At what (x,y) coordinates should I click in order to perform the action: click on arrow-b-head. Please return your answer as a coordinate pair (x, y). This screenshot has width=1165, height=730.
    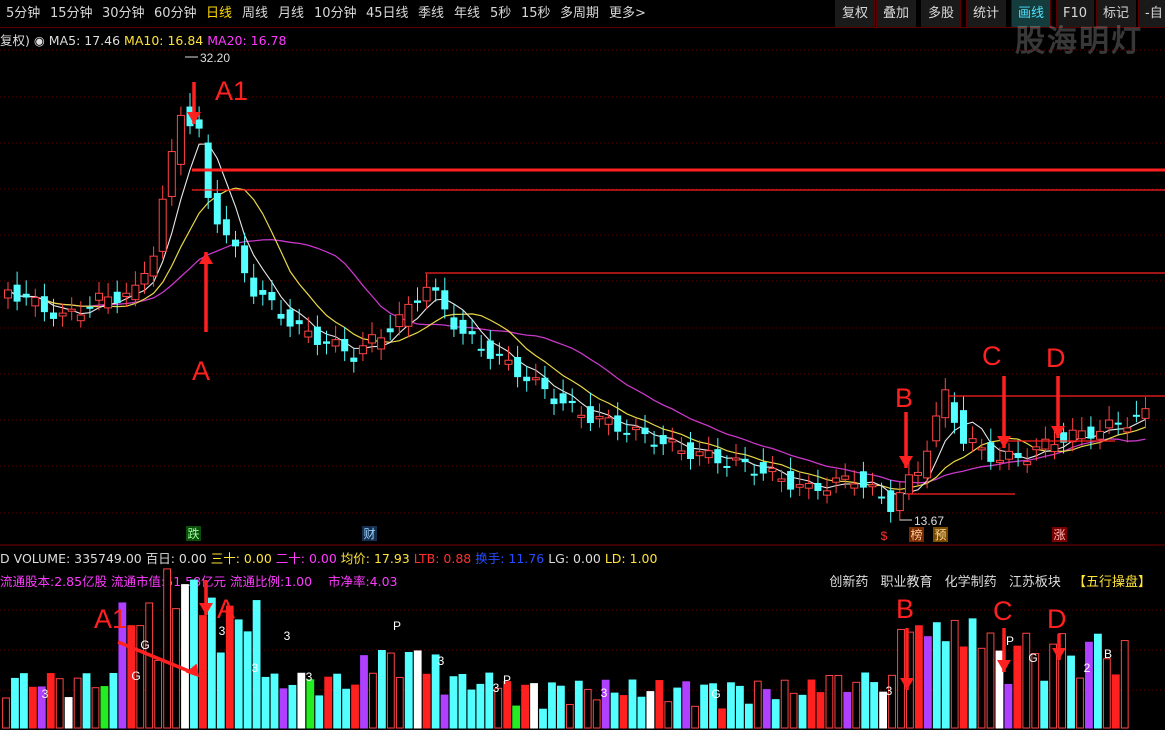
    Looking at the image, I should click on (906, 462).